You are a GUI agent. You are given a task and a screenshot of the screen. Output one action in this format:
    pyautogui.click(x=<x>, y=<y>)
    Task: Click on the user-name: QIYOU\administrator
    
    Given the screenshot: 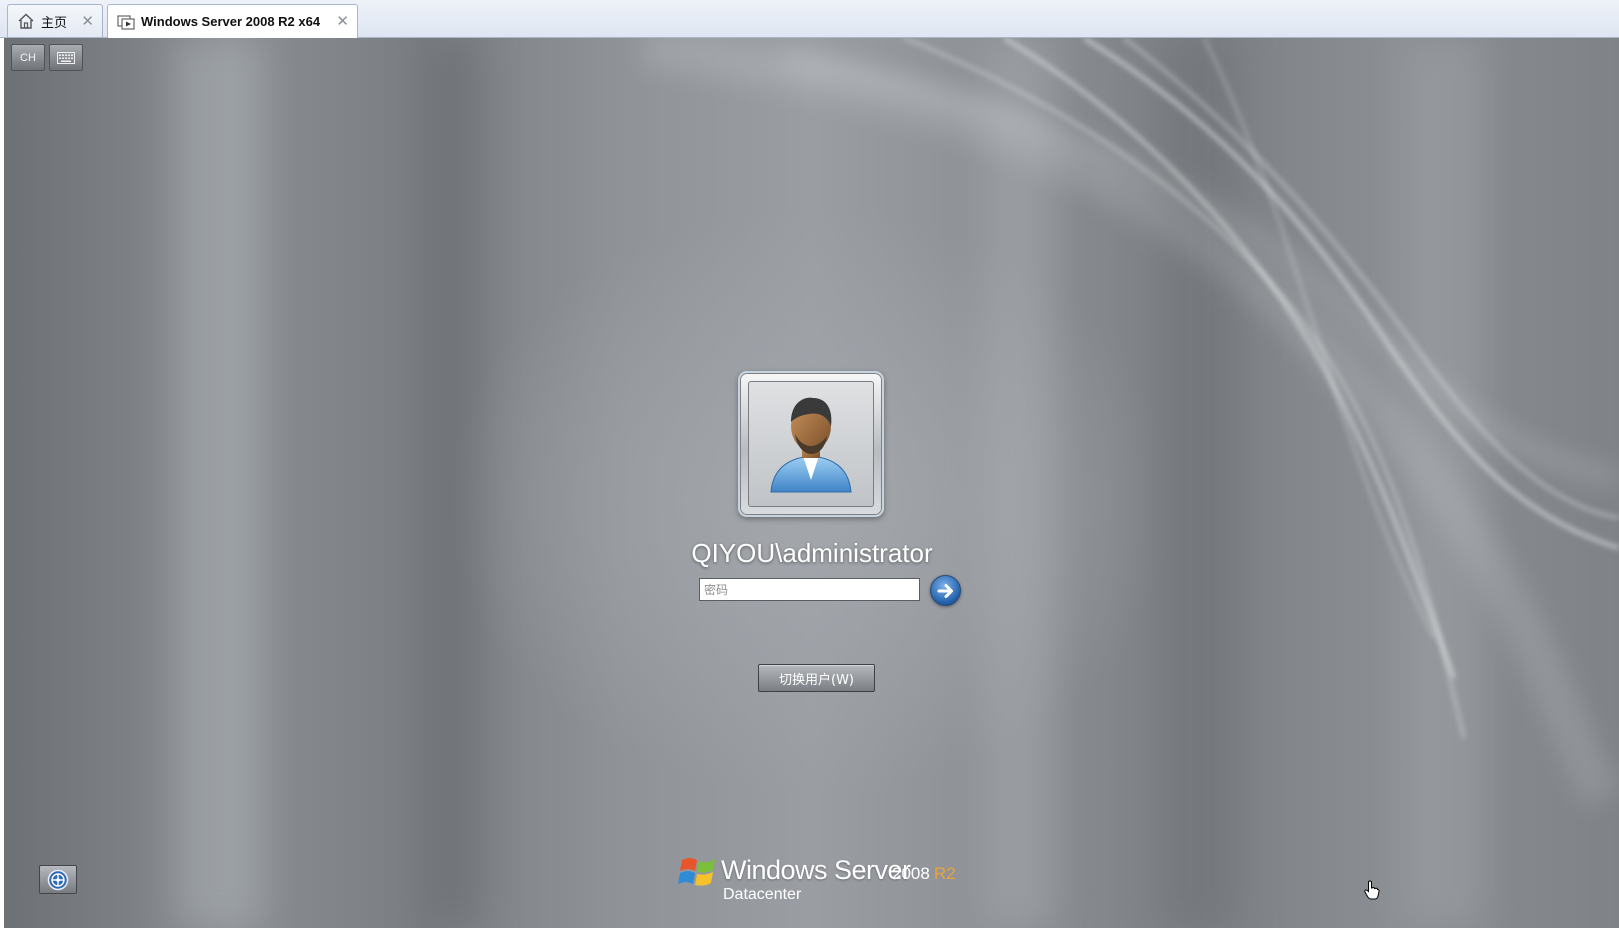 What is the action you would take?
    pyautogui.click(x=812, y=553)
    